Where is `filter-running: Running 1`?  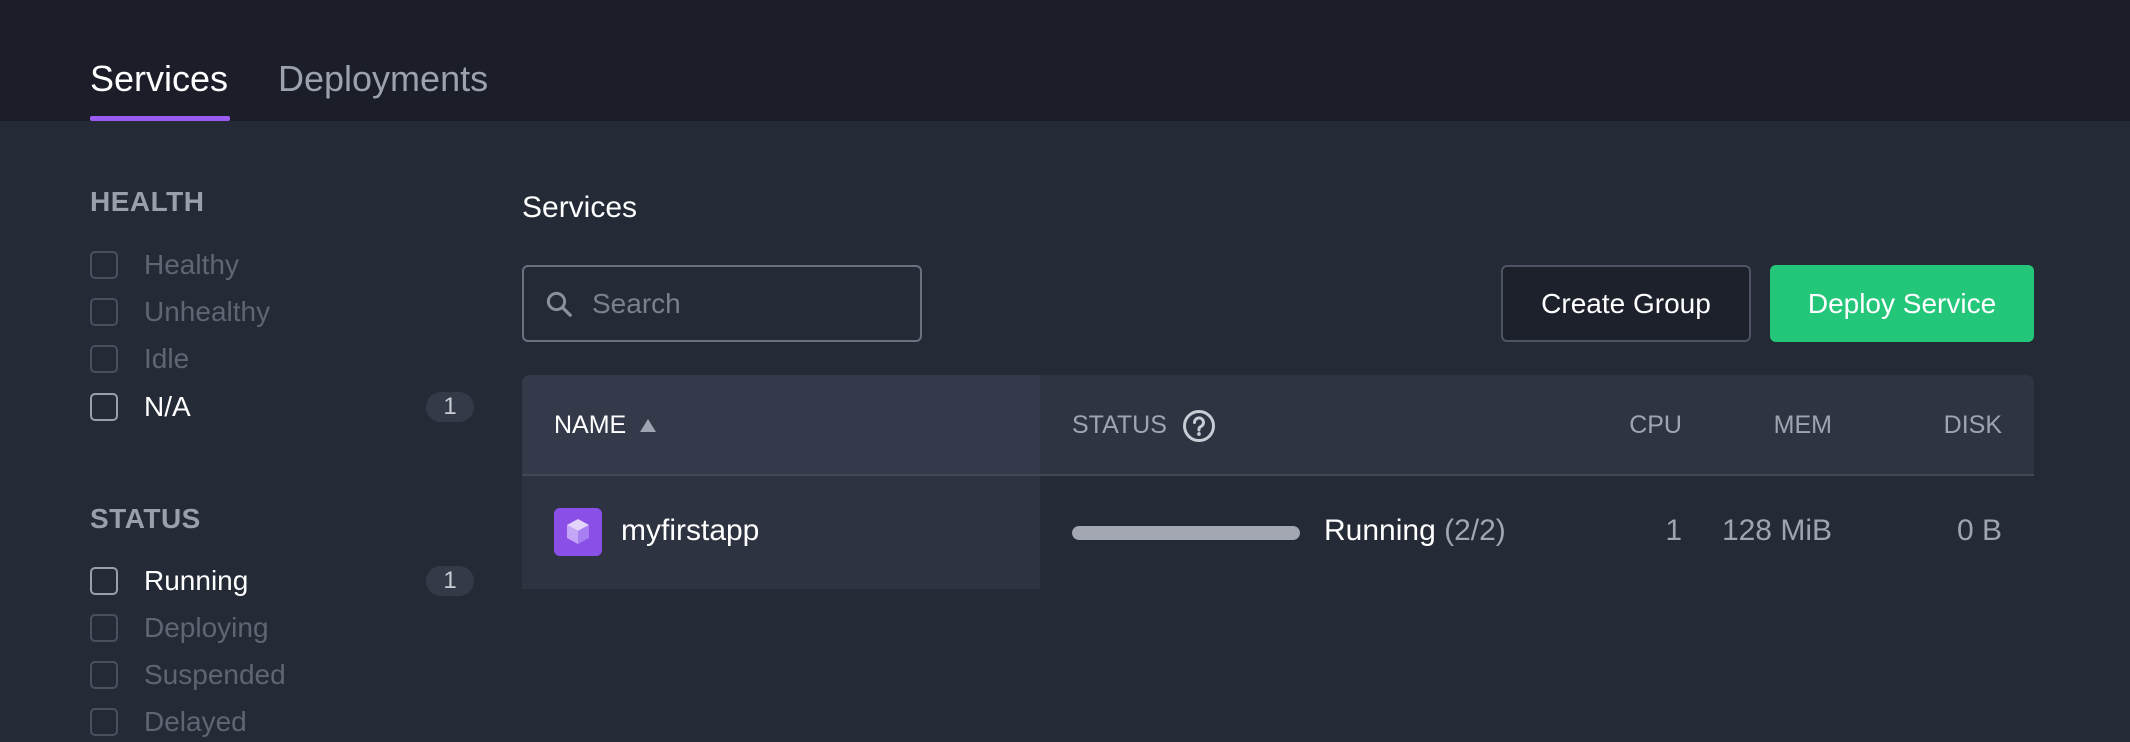
filter-running: Running 1 is located at coordinates (282, 581).